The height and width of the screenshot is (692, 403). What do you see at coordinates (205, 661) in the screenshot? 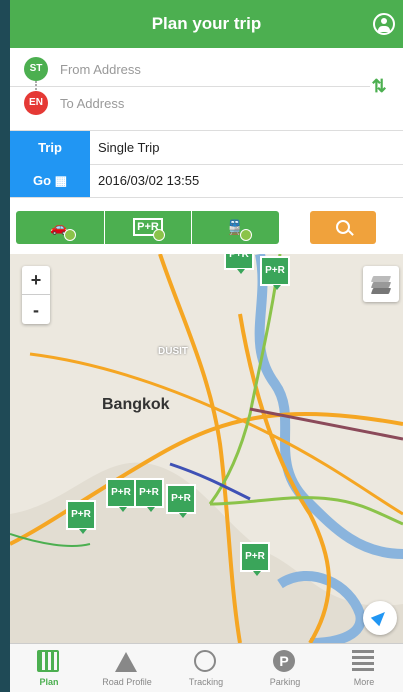
I see `play-circle-icon` at bounding box center [205, 661].